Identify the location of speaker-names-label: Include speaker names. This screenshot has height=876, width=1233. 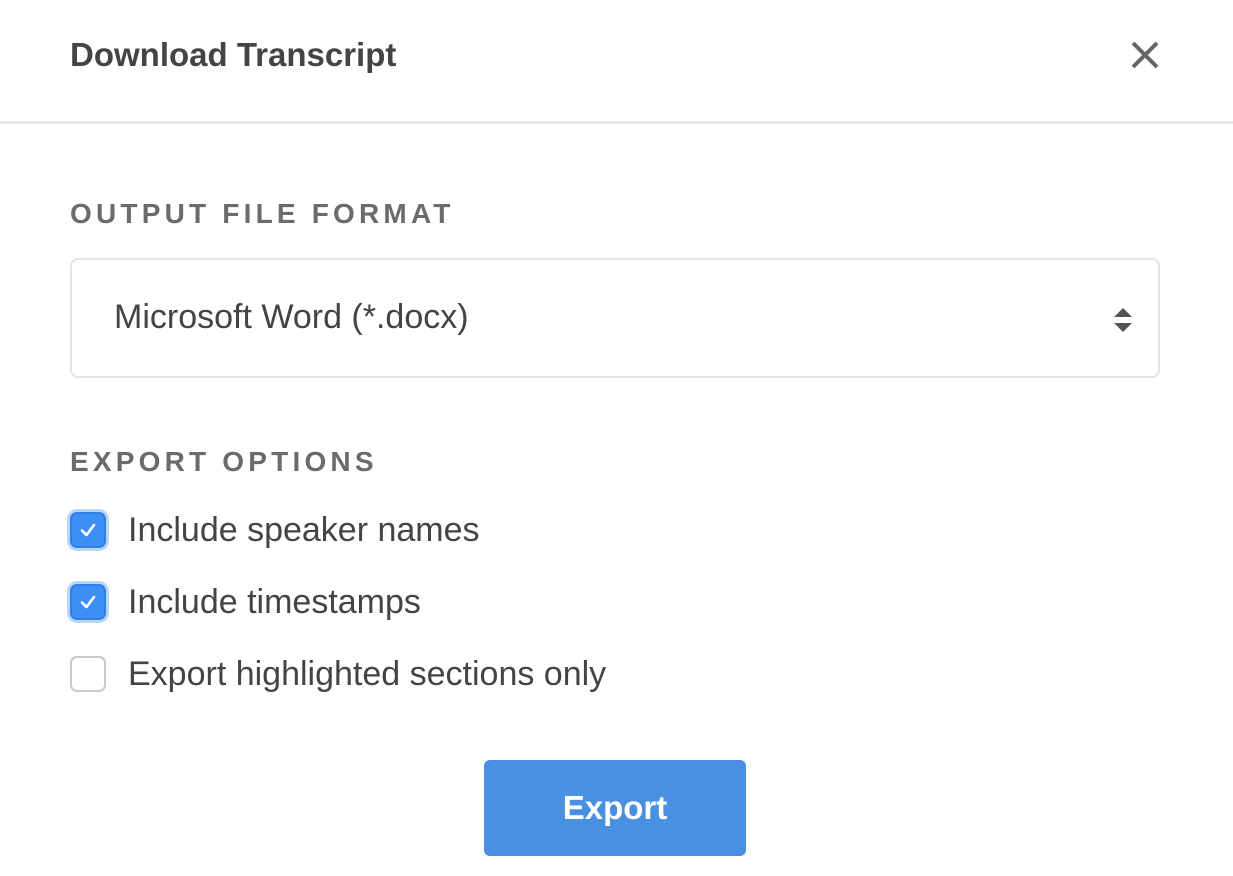
(304, 529).